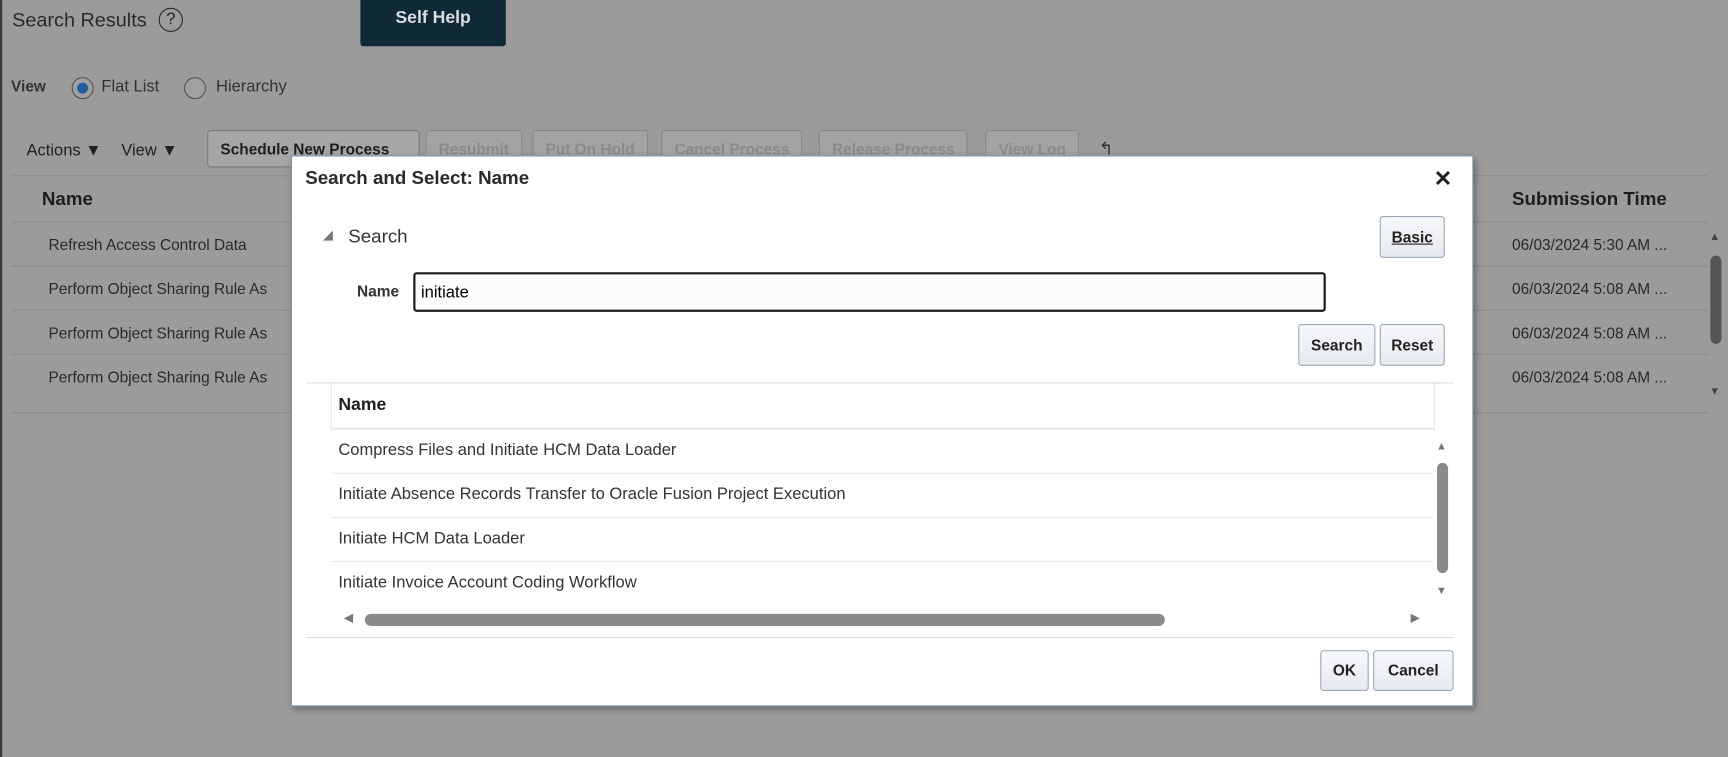 This screenshot has width=1728, height=757. I want to click on cancel-button: Cancel, so click(1413, 670).